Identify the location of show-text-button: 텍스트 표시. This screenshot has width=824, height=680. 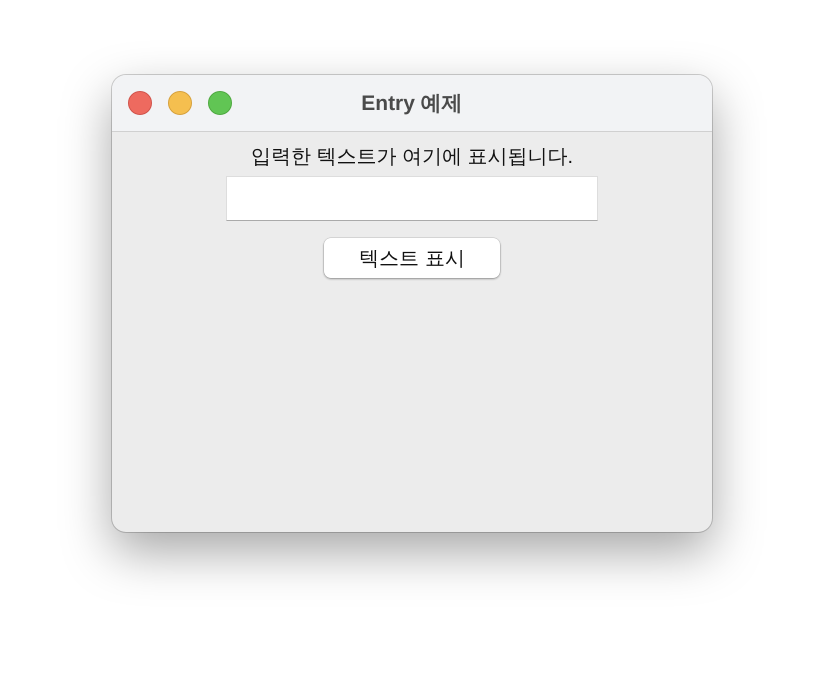
(412, 258).